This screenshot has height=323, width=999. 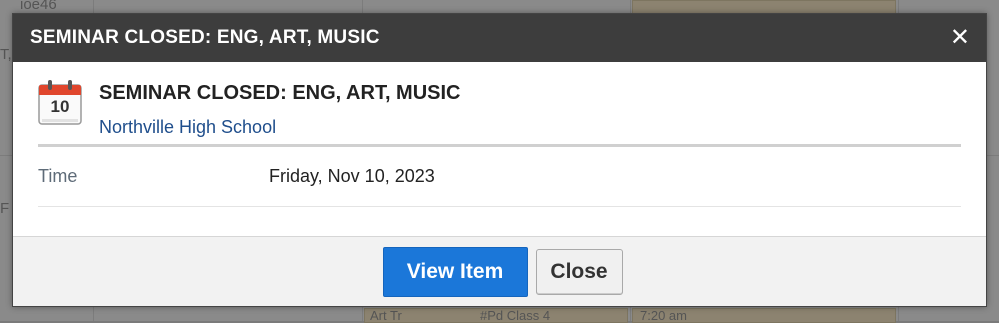 I want to click on modal-header: SEMINAR CLOSED: ENG, ART, MUSIC ✕, so click(x=499, y=38).